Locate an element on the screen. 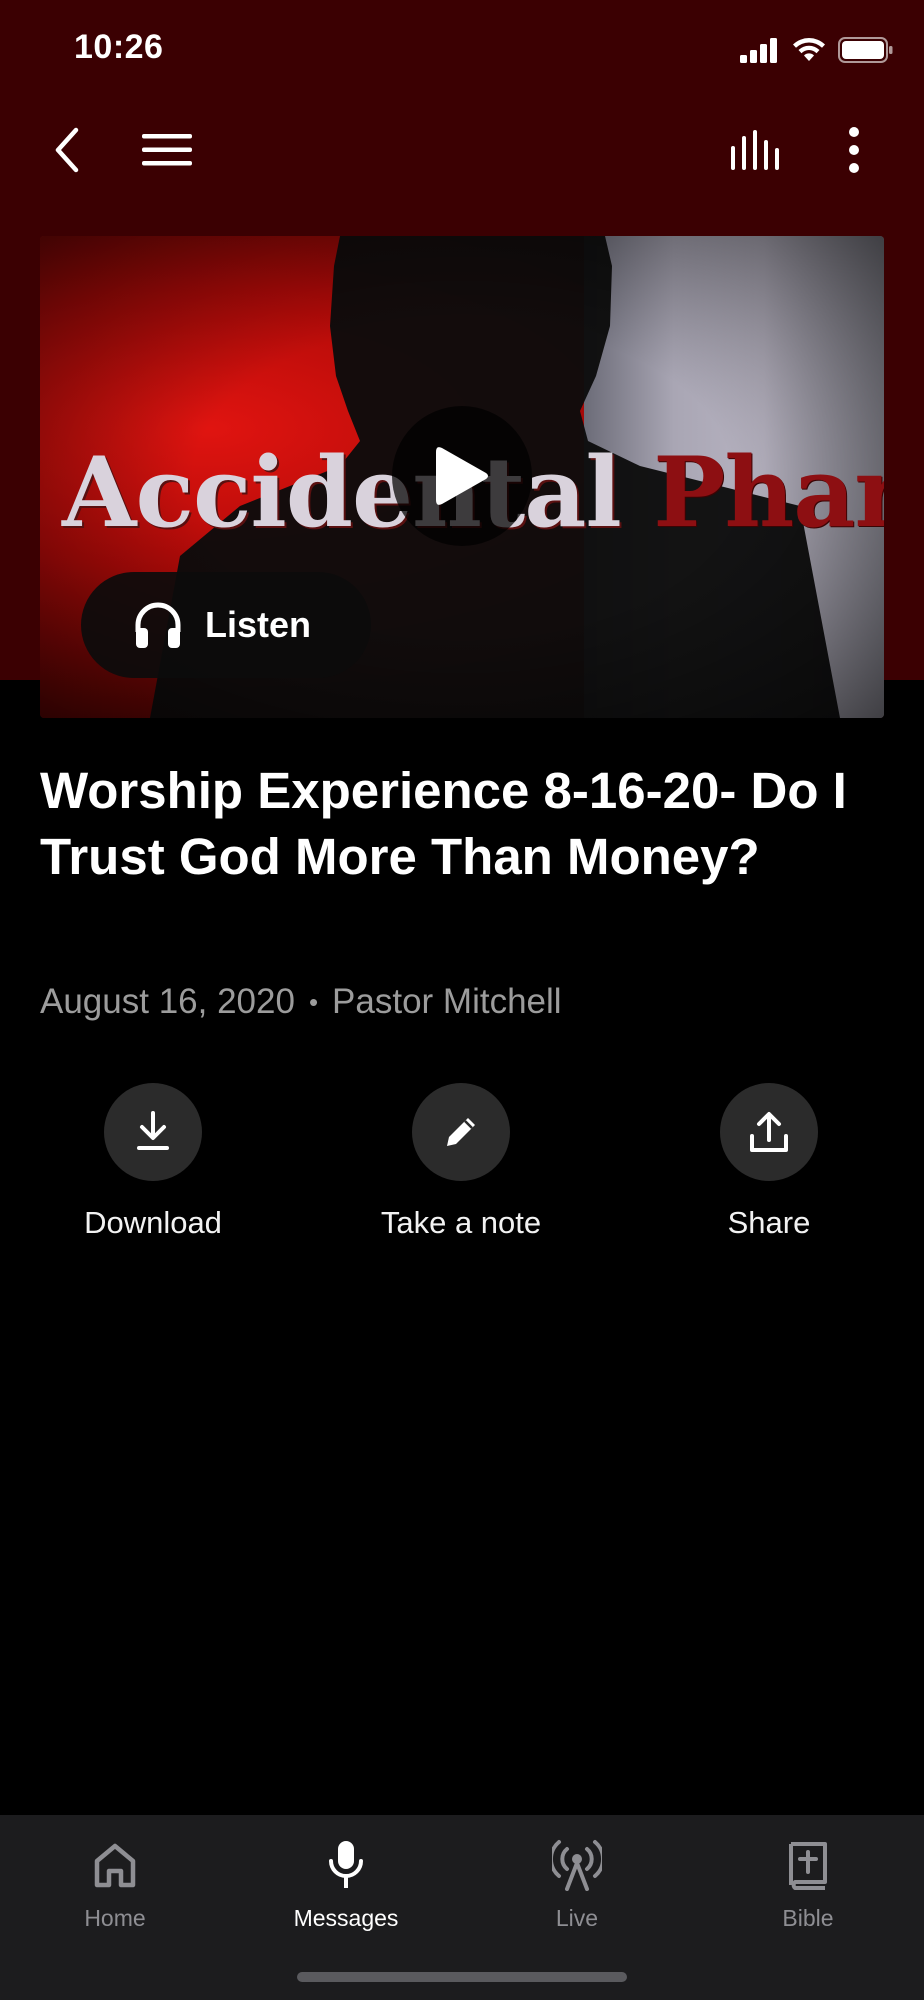 Image resolution: width=924 pixels, height=2000 pixels. nav-bar is located at coordinates (462, 150).